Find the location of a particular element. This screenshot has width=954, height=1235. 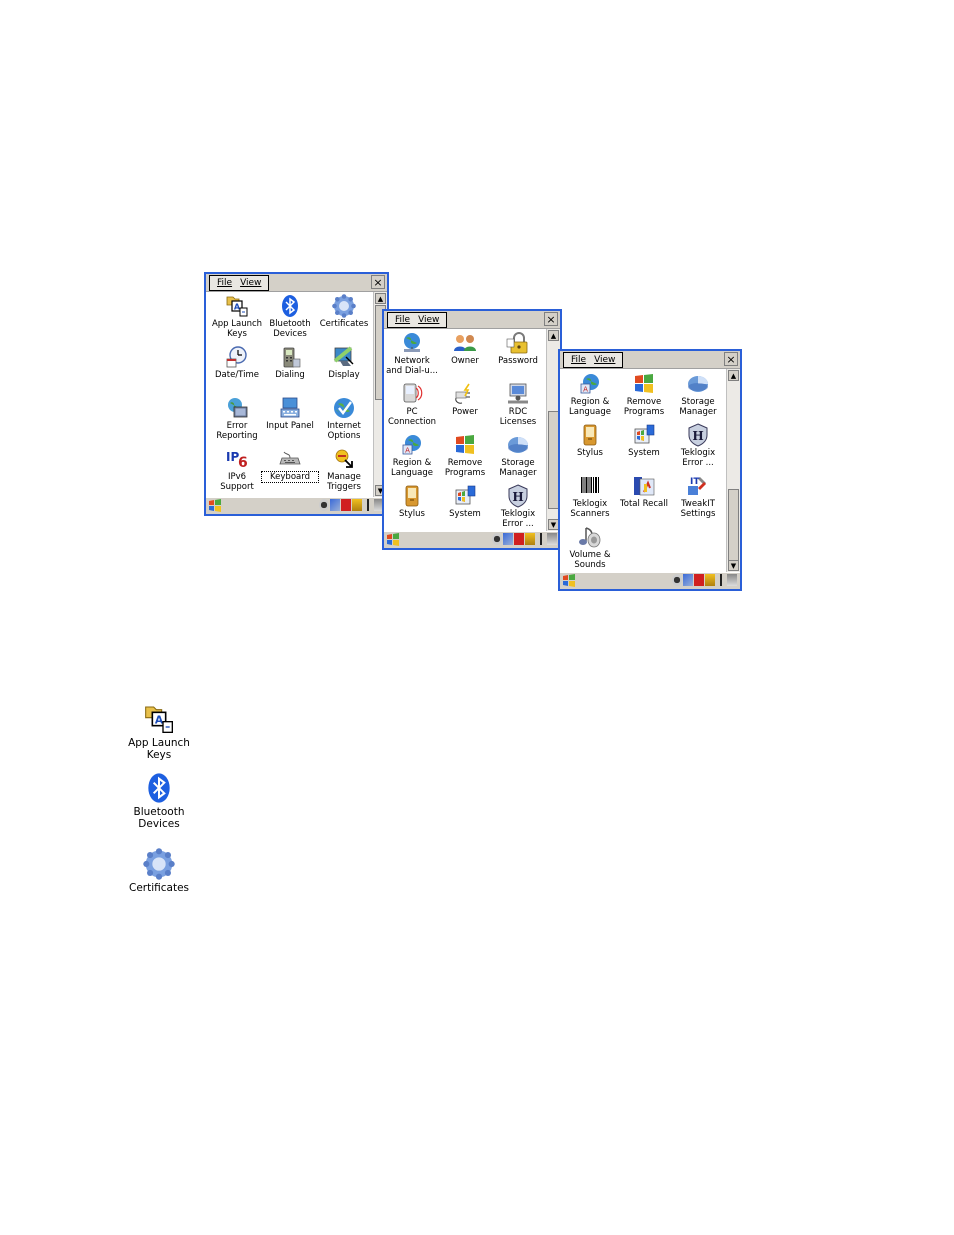

item-app-launch-keys: App Launch Keys is located at coordinates (237, 316).